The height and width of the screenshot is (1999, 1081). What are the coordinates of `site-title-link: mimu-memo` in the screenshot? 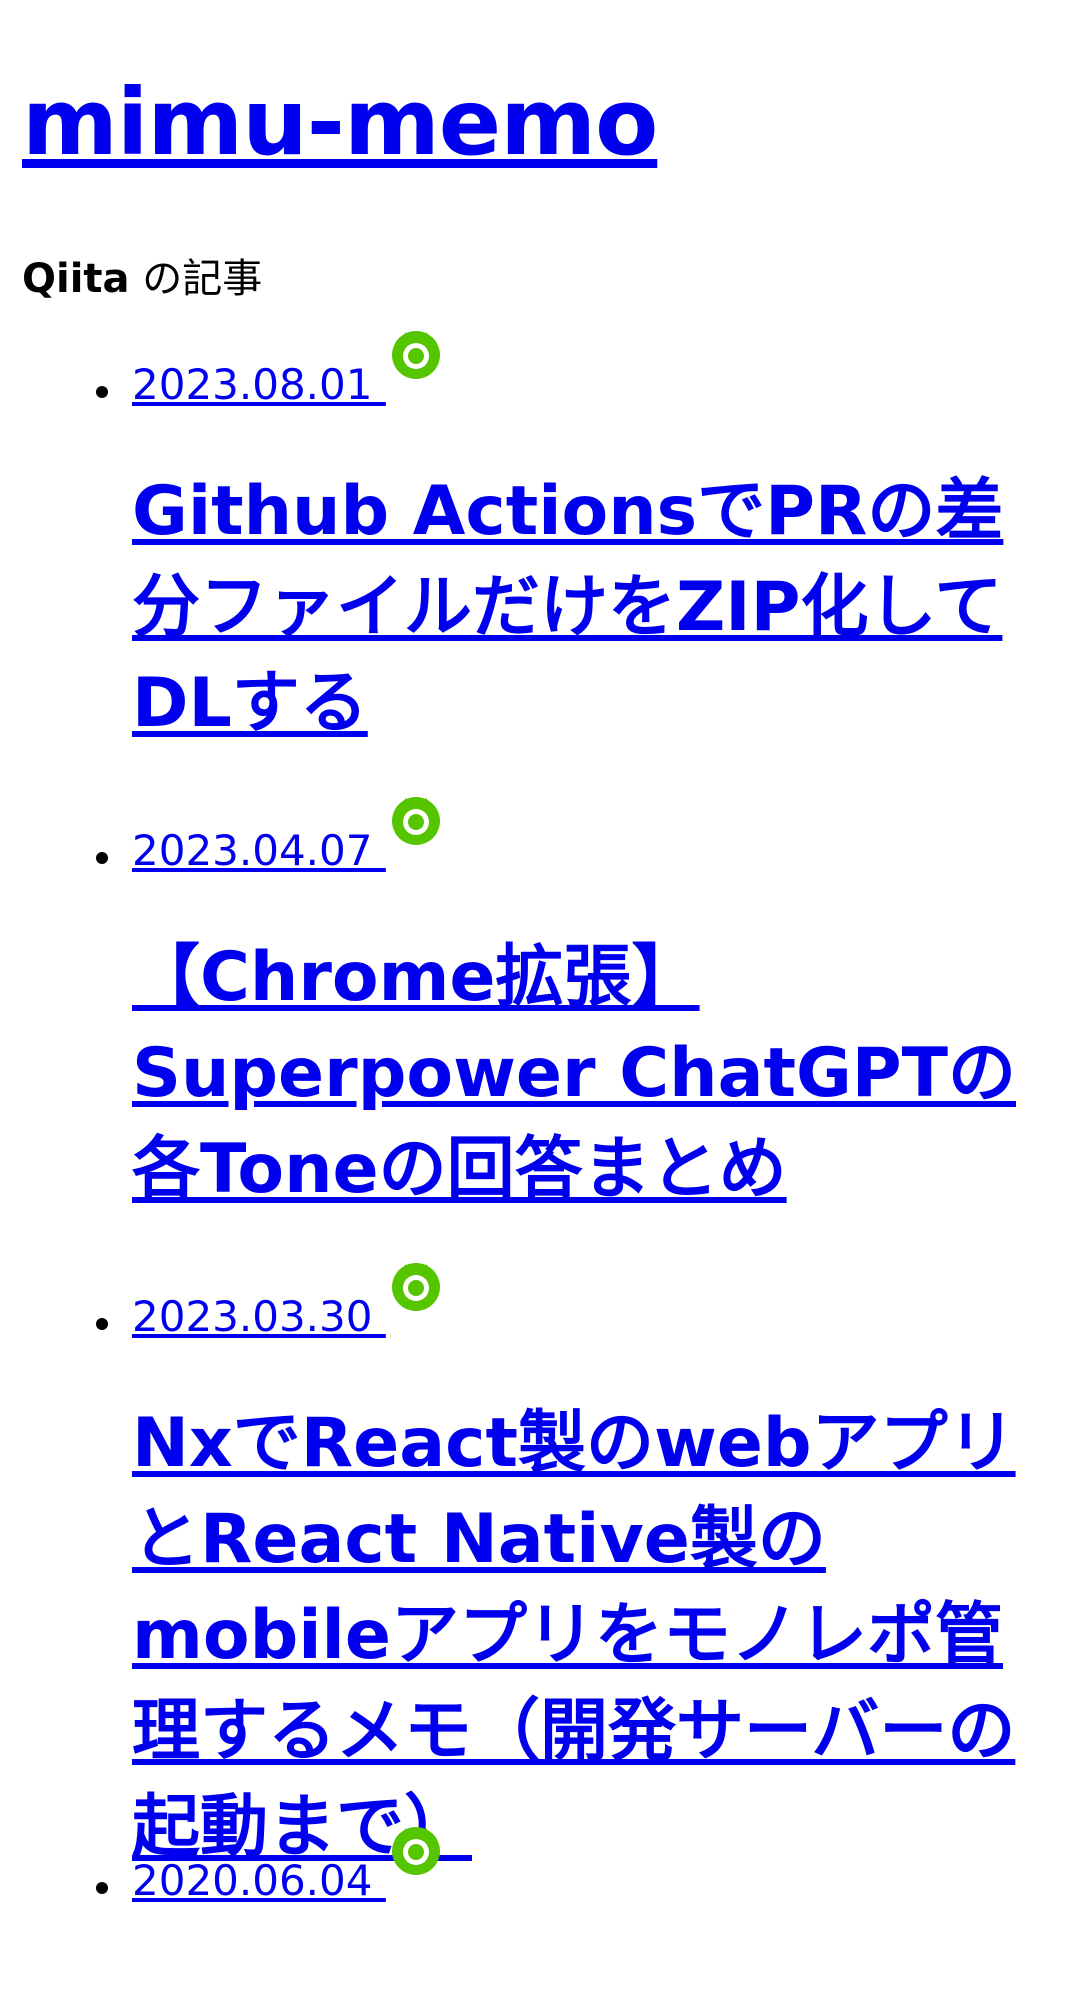 It's located at (340, 122).